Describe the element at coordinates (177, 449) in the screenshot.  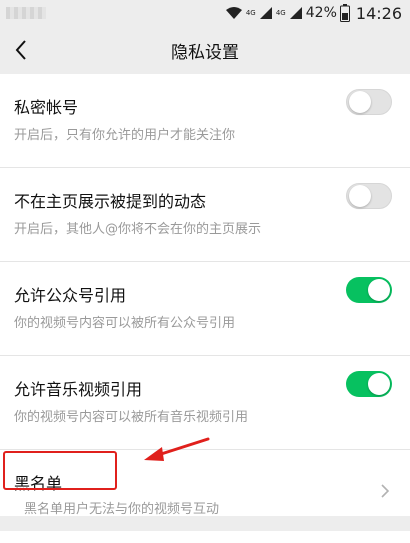
I see `annotation-arrow-icon` at that location.